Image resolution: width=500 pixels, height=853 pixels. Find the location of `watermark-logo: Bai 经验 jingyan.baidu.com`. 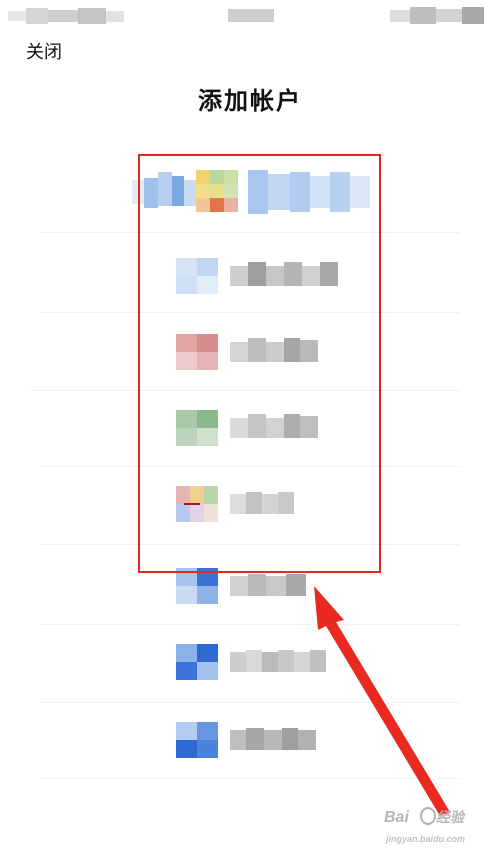

watermark-logo: Bai 经验 jingyan.baidu.com is located at coordinates (438, 825).